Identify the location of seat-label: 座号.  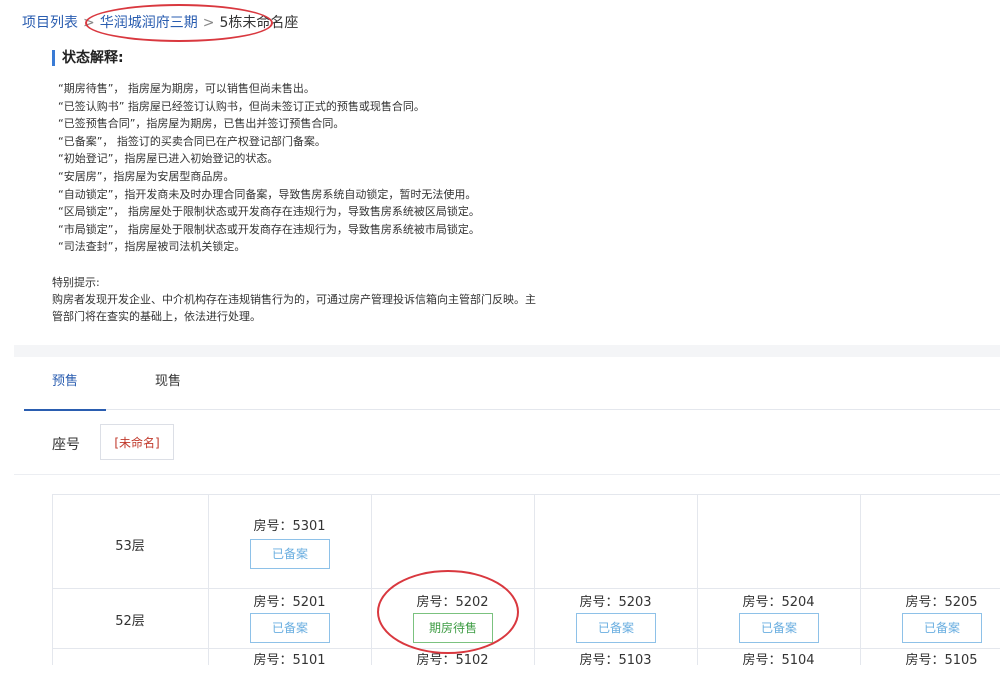
(66, 445).